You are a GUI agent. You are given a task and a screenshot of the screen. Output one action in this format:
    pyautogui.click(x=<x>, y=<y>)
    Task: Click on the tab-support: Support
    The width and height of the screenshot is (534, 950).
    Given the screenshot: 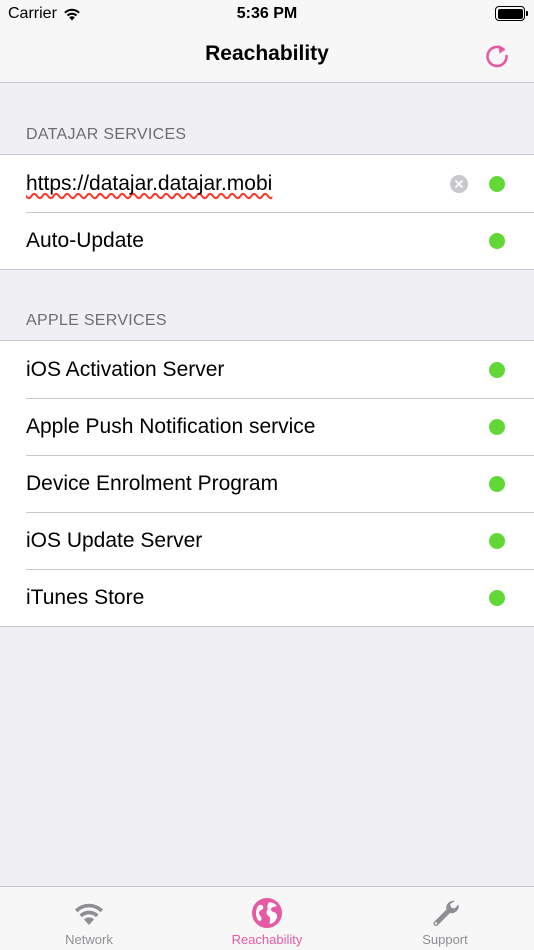 What is the action you would take?
    pyautogui.click(x=445, y=918)
    